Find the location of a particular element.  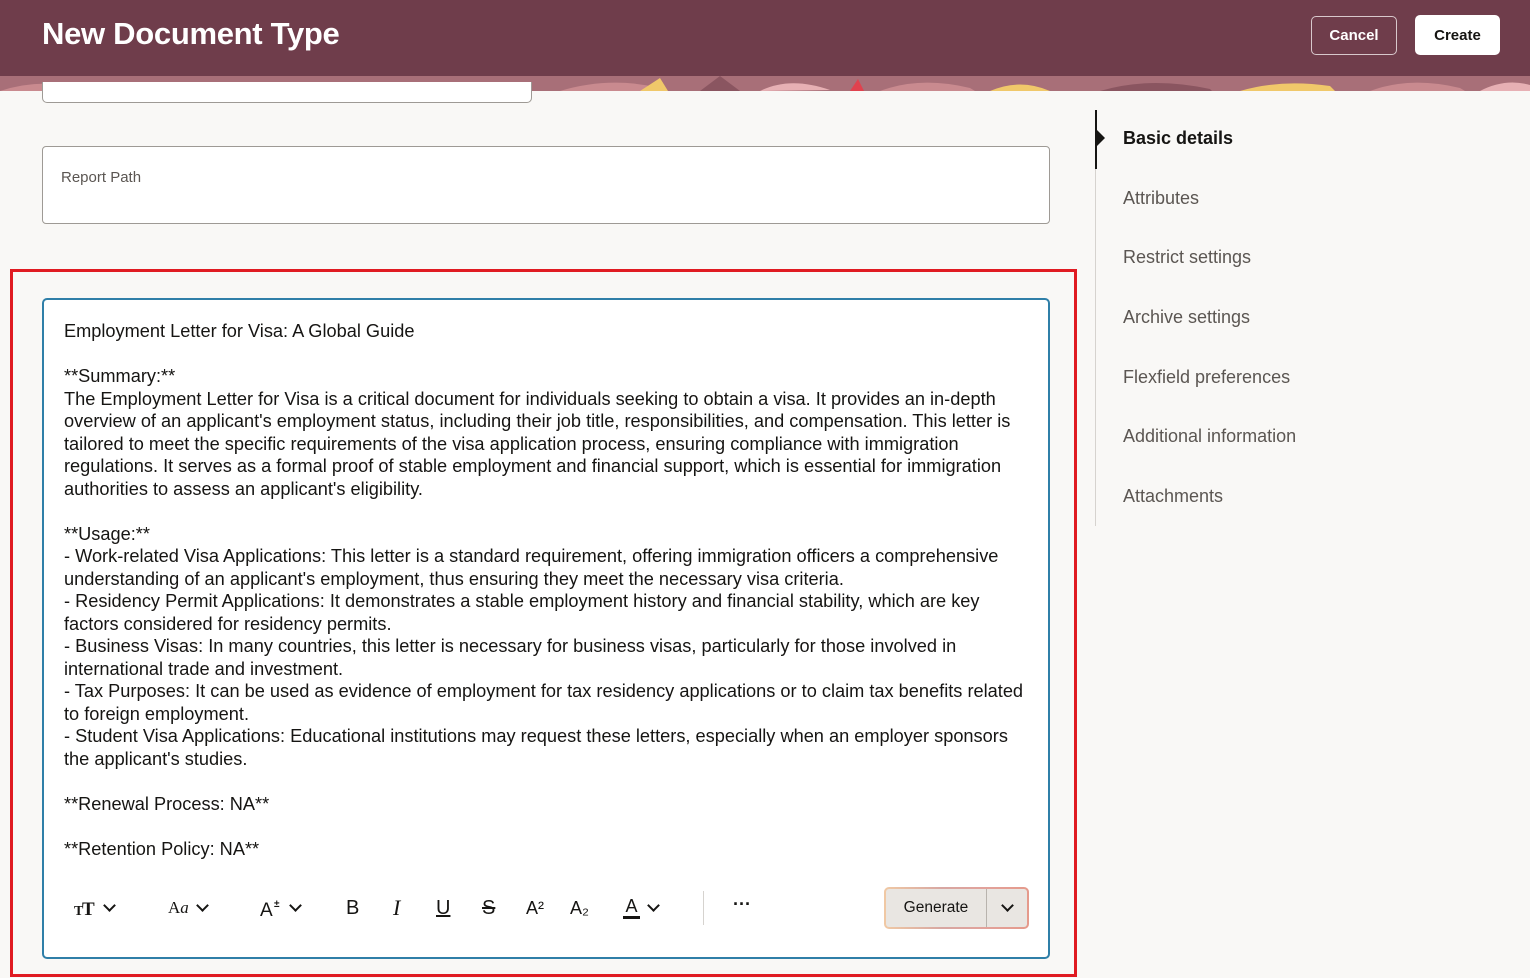

text-color-icon: A is located at coordinates (631, 908).